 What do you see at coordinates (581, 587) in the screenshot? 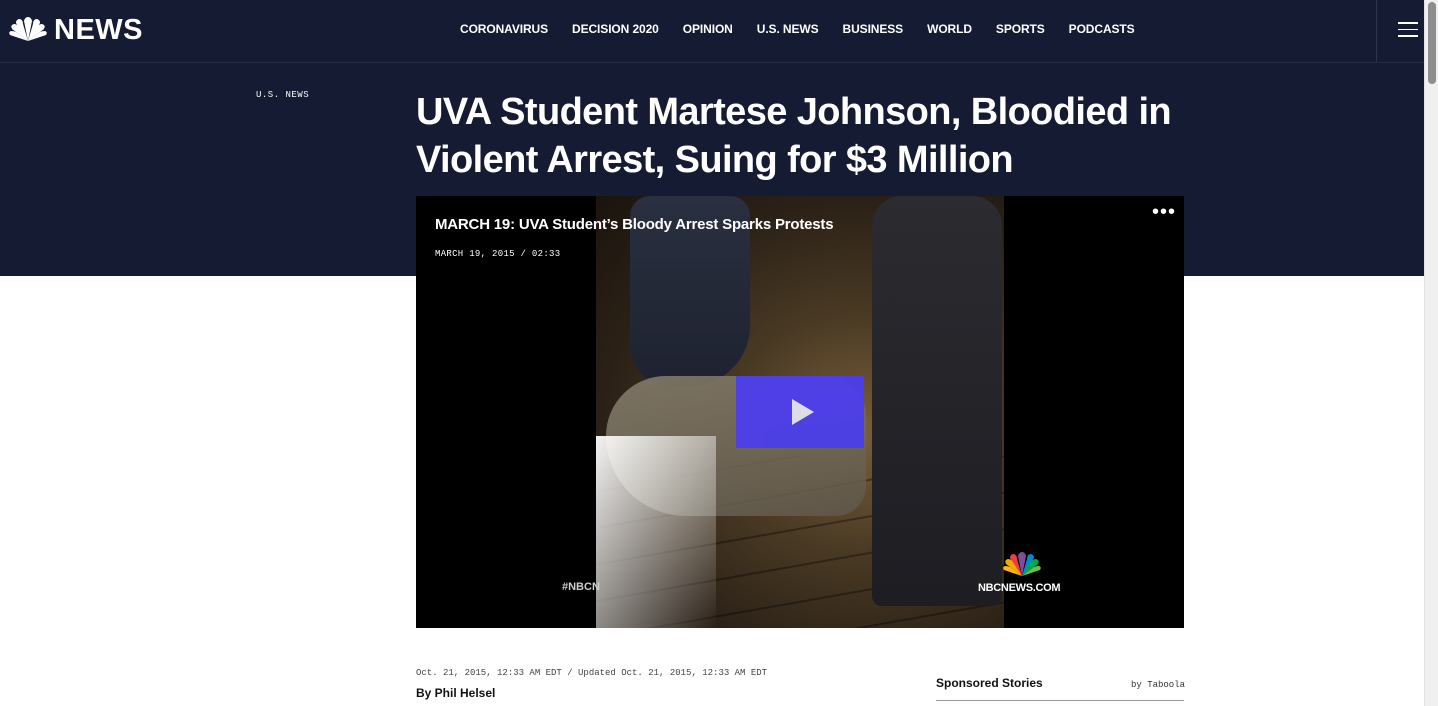
I see `video-watermark-tag: #NBCN` at bounding box center [581, 587].